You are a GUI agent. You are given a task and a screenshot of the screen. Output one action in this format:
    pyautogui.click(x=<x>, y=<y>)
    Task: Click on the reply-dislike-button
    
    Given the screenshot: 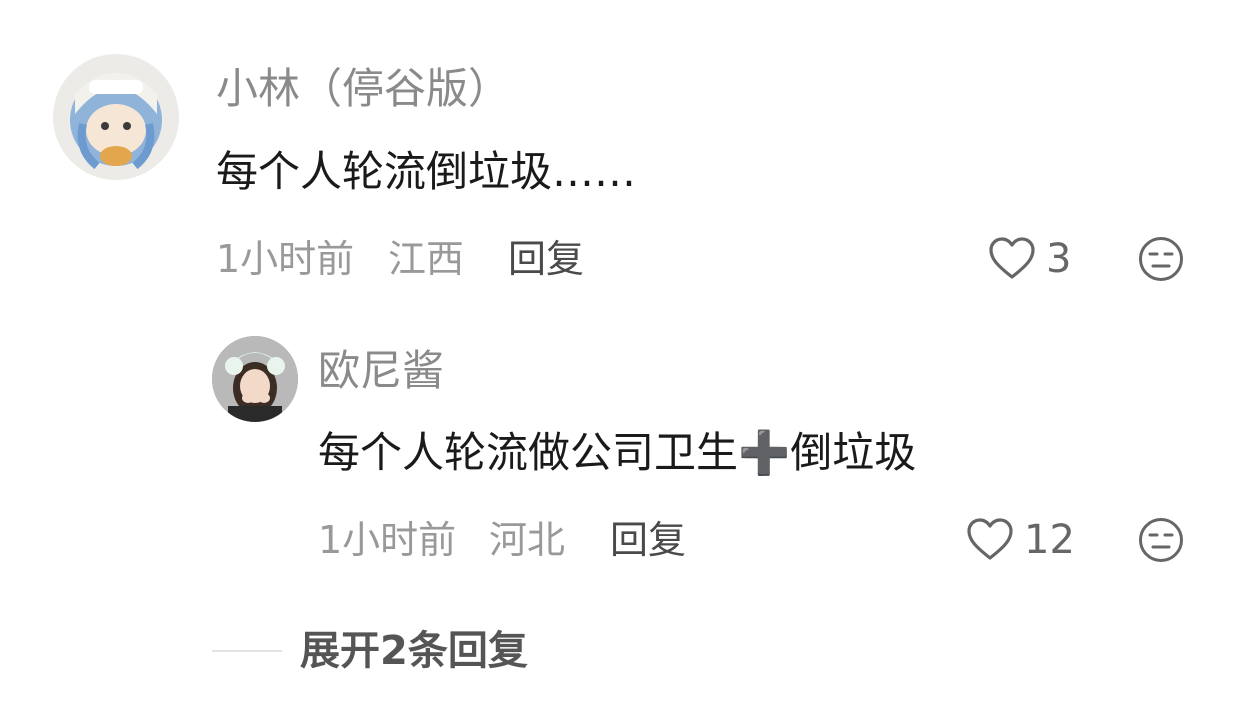 What is the action you would take?
    pyautogui.click(x=1161, y=542)
    